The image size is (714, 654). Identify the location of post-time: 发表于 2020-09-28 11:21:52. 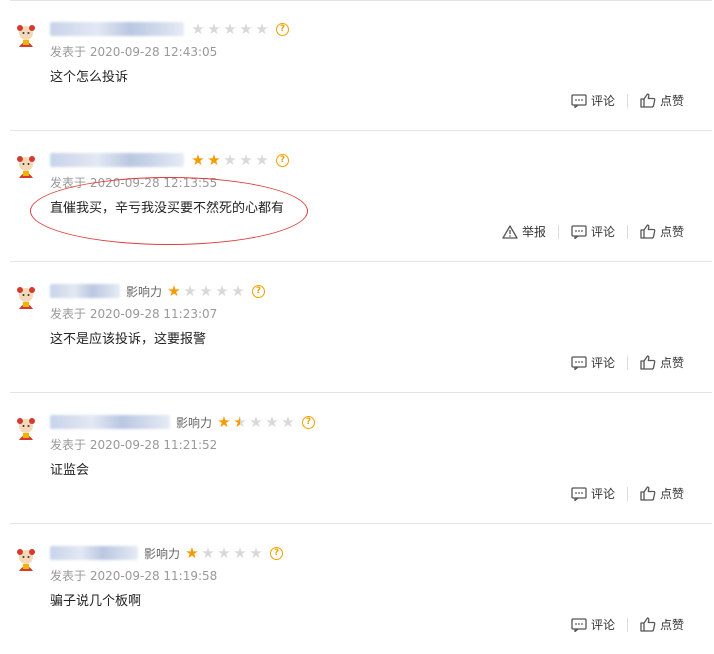
(134, 445).